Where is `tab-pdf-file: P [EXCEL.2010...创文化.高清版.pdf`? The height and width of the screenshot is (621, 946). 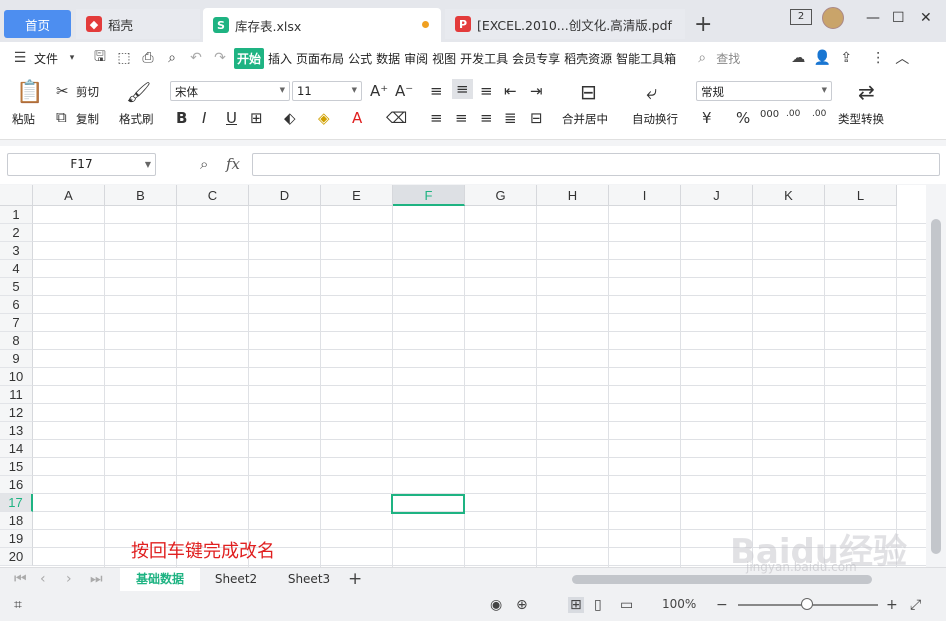 tab-pdf-file: P [EXCEL.2010...创文化.高清版.pdf is located at coordinates (565, 24).